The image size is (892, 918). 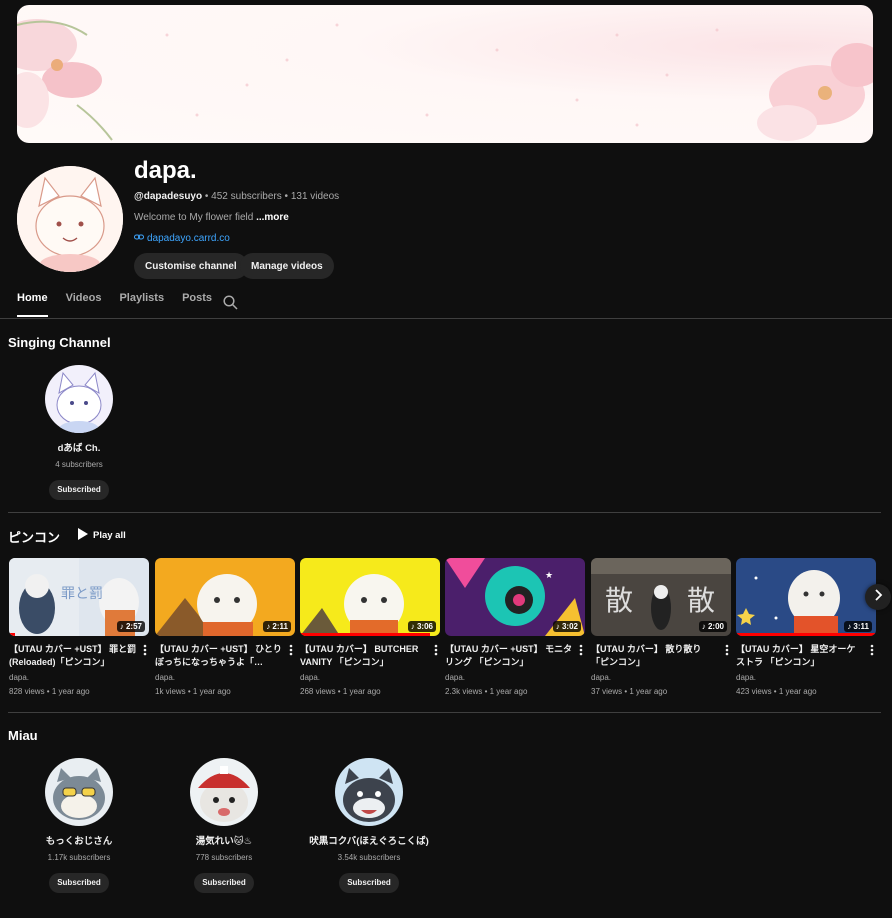 I want to click on description-text: Welcome to My flower field, so click(x=195, y=217).